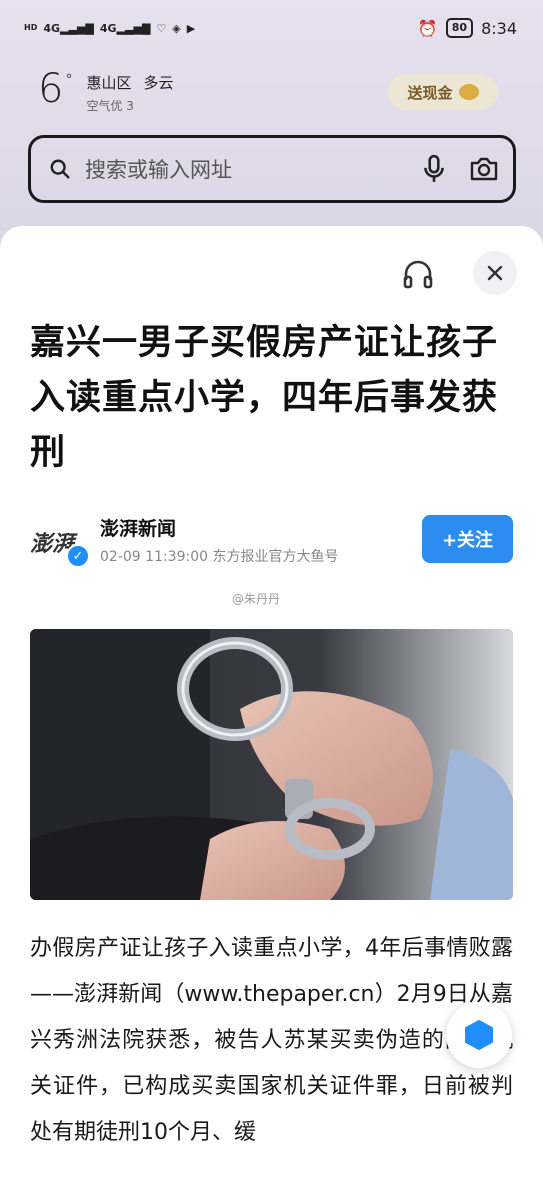 The width and height of the screenshot is (543, 1200). Describe the element at coordinates (430, 92) in the screenshot. I see `send-cash-label: 送现金` at that location.